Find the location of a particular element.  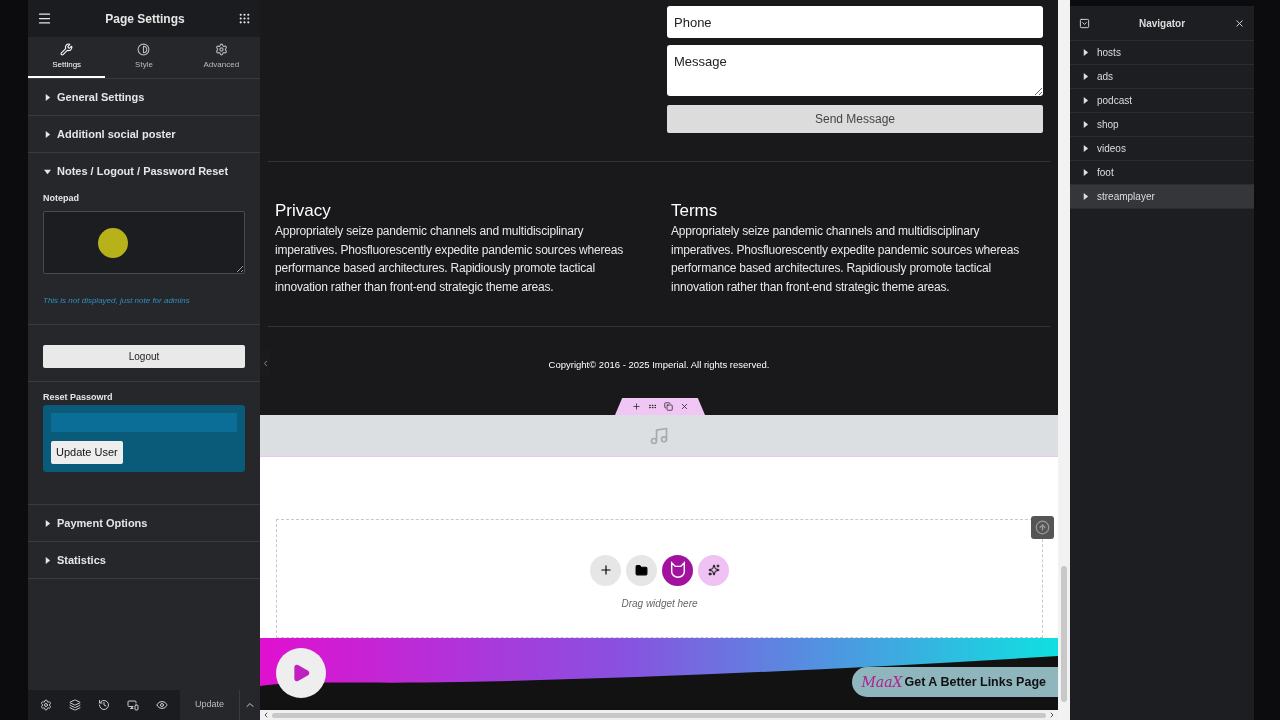

copyright-text: Copyright© 2016 - 2025 Imperial. All rights reserved. is located at coordinates (659, 365).